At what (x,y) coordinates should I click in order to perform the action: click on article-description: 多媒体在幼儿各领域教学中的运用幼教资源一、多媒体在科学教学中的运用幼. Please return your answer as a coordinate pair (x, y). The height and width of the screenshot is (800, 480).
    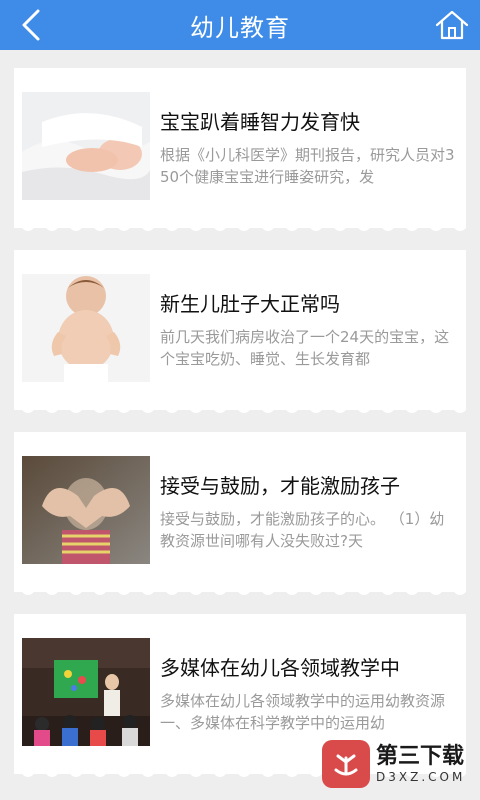
    Looking at the image, I should click on (303, 712).